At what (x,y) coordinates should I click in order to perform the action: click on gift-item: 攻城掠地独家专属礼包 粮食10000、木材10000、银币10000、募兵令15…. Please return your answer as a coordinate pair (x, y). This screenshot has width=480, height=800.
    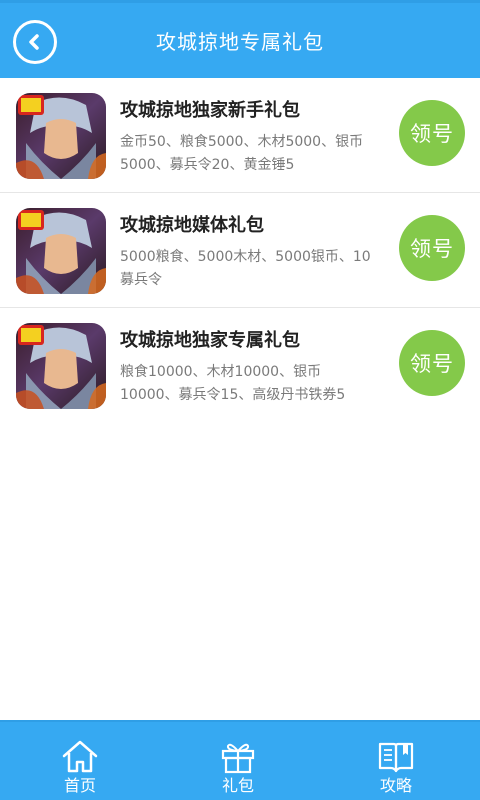
    Looking at the image, I should click on (240, 365).